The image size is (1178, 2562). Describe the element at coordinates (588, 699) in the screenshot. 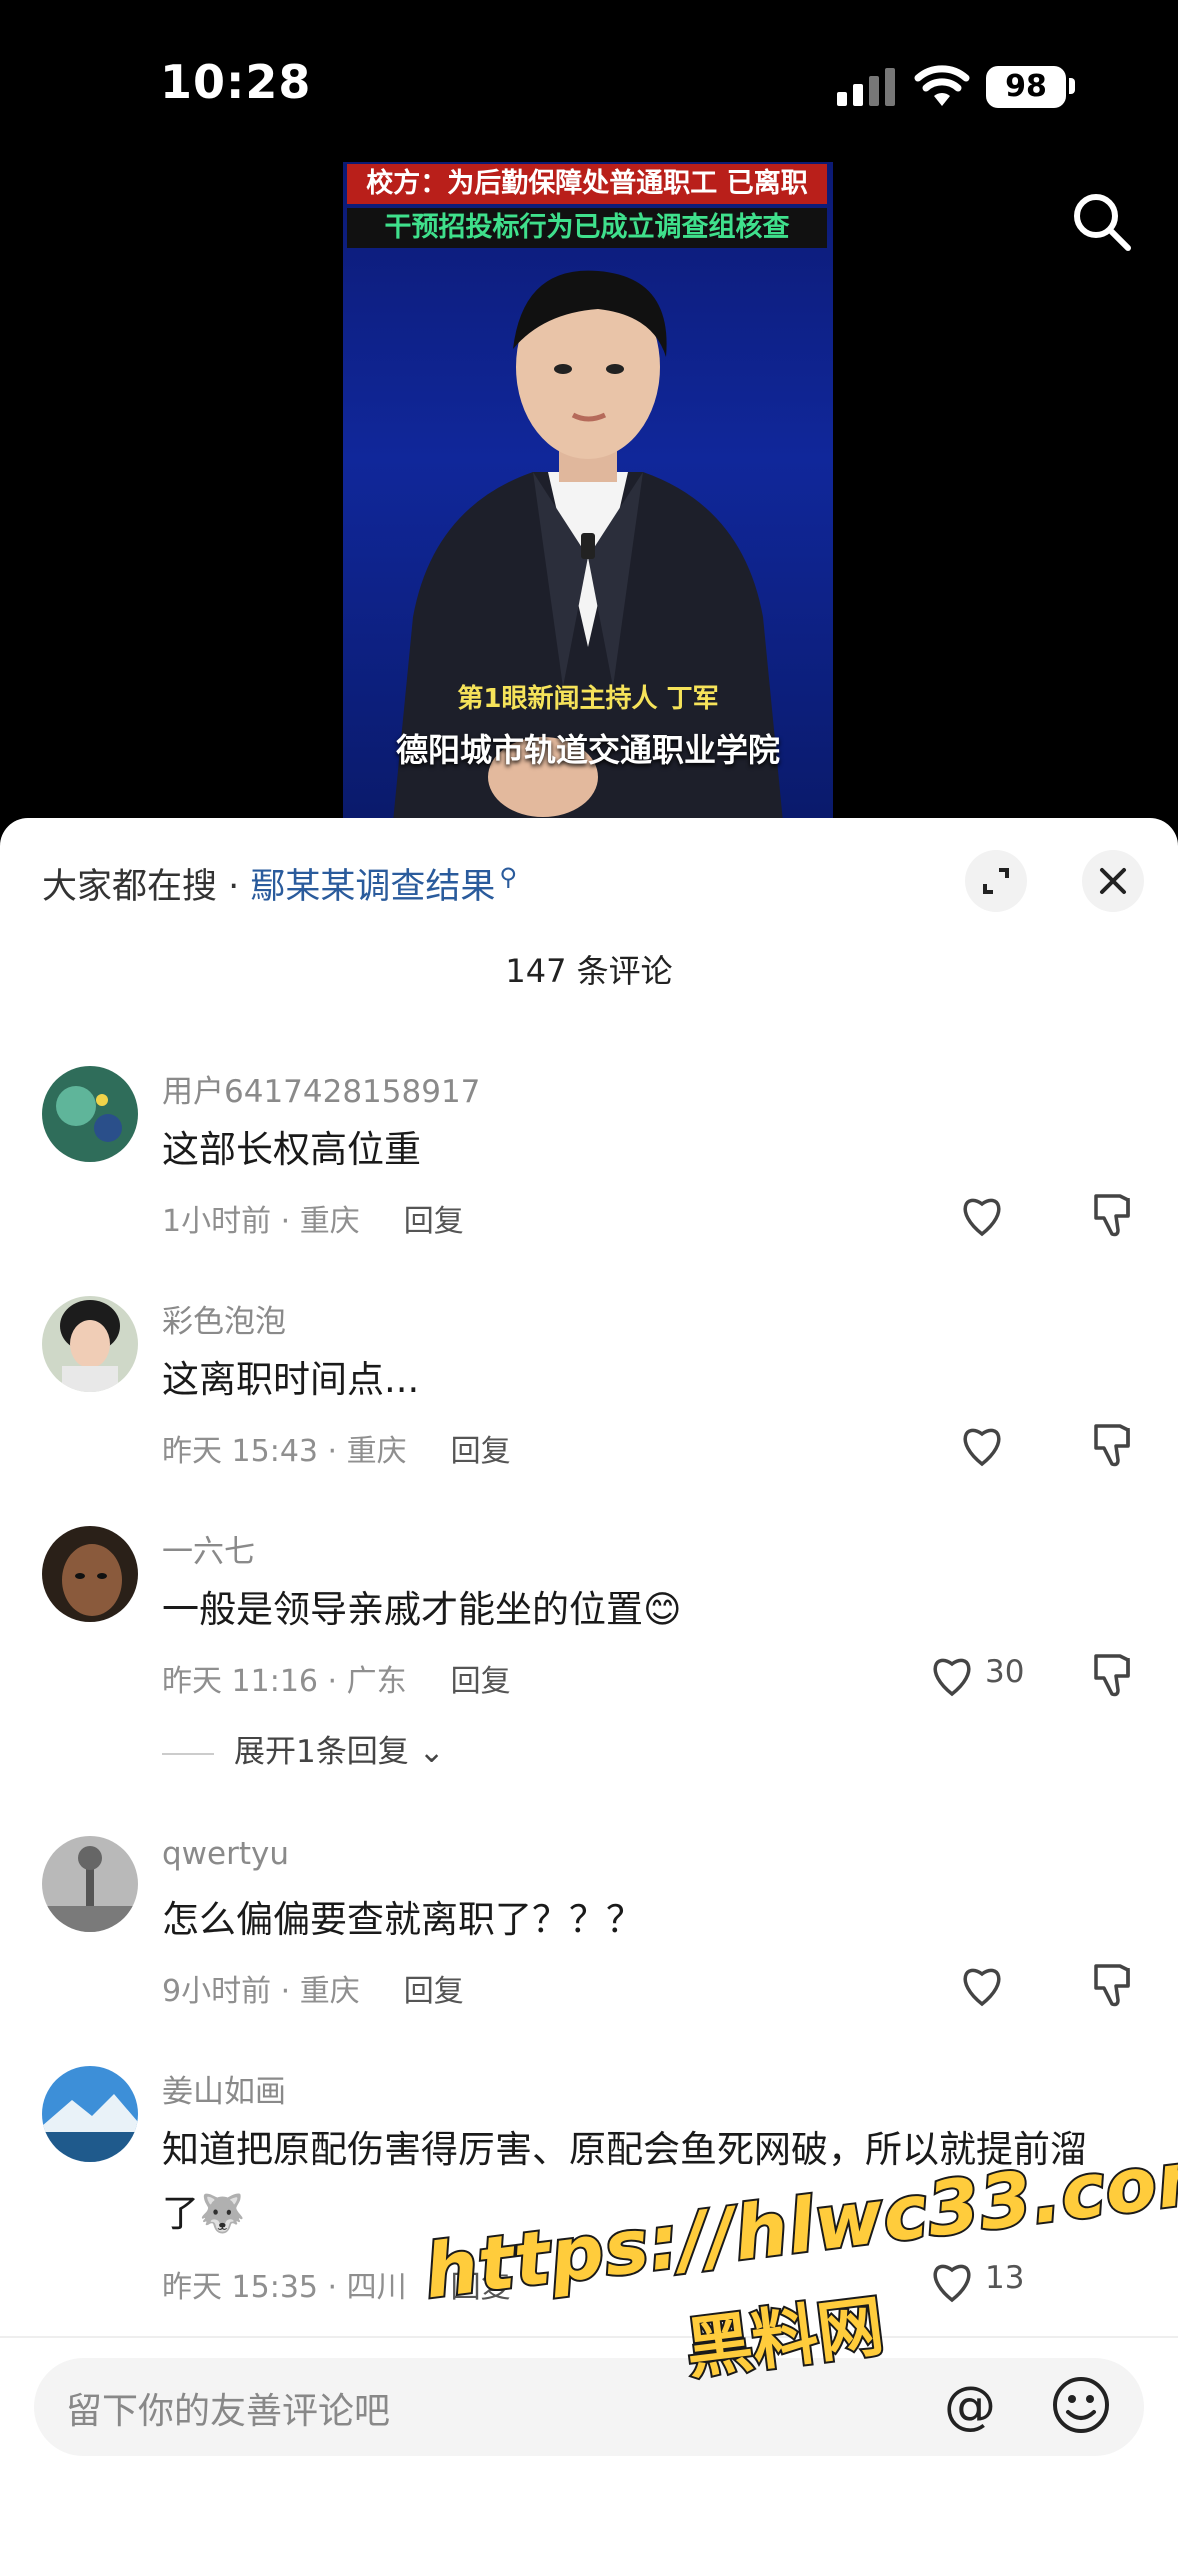

I see `video-caption-host: 第1眼新闻主持人 丁军` at that location.